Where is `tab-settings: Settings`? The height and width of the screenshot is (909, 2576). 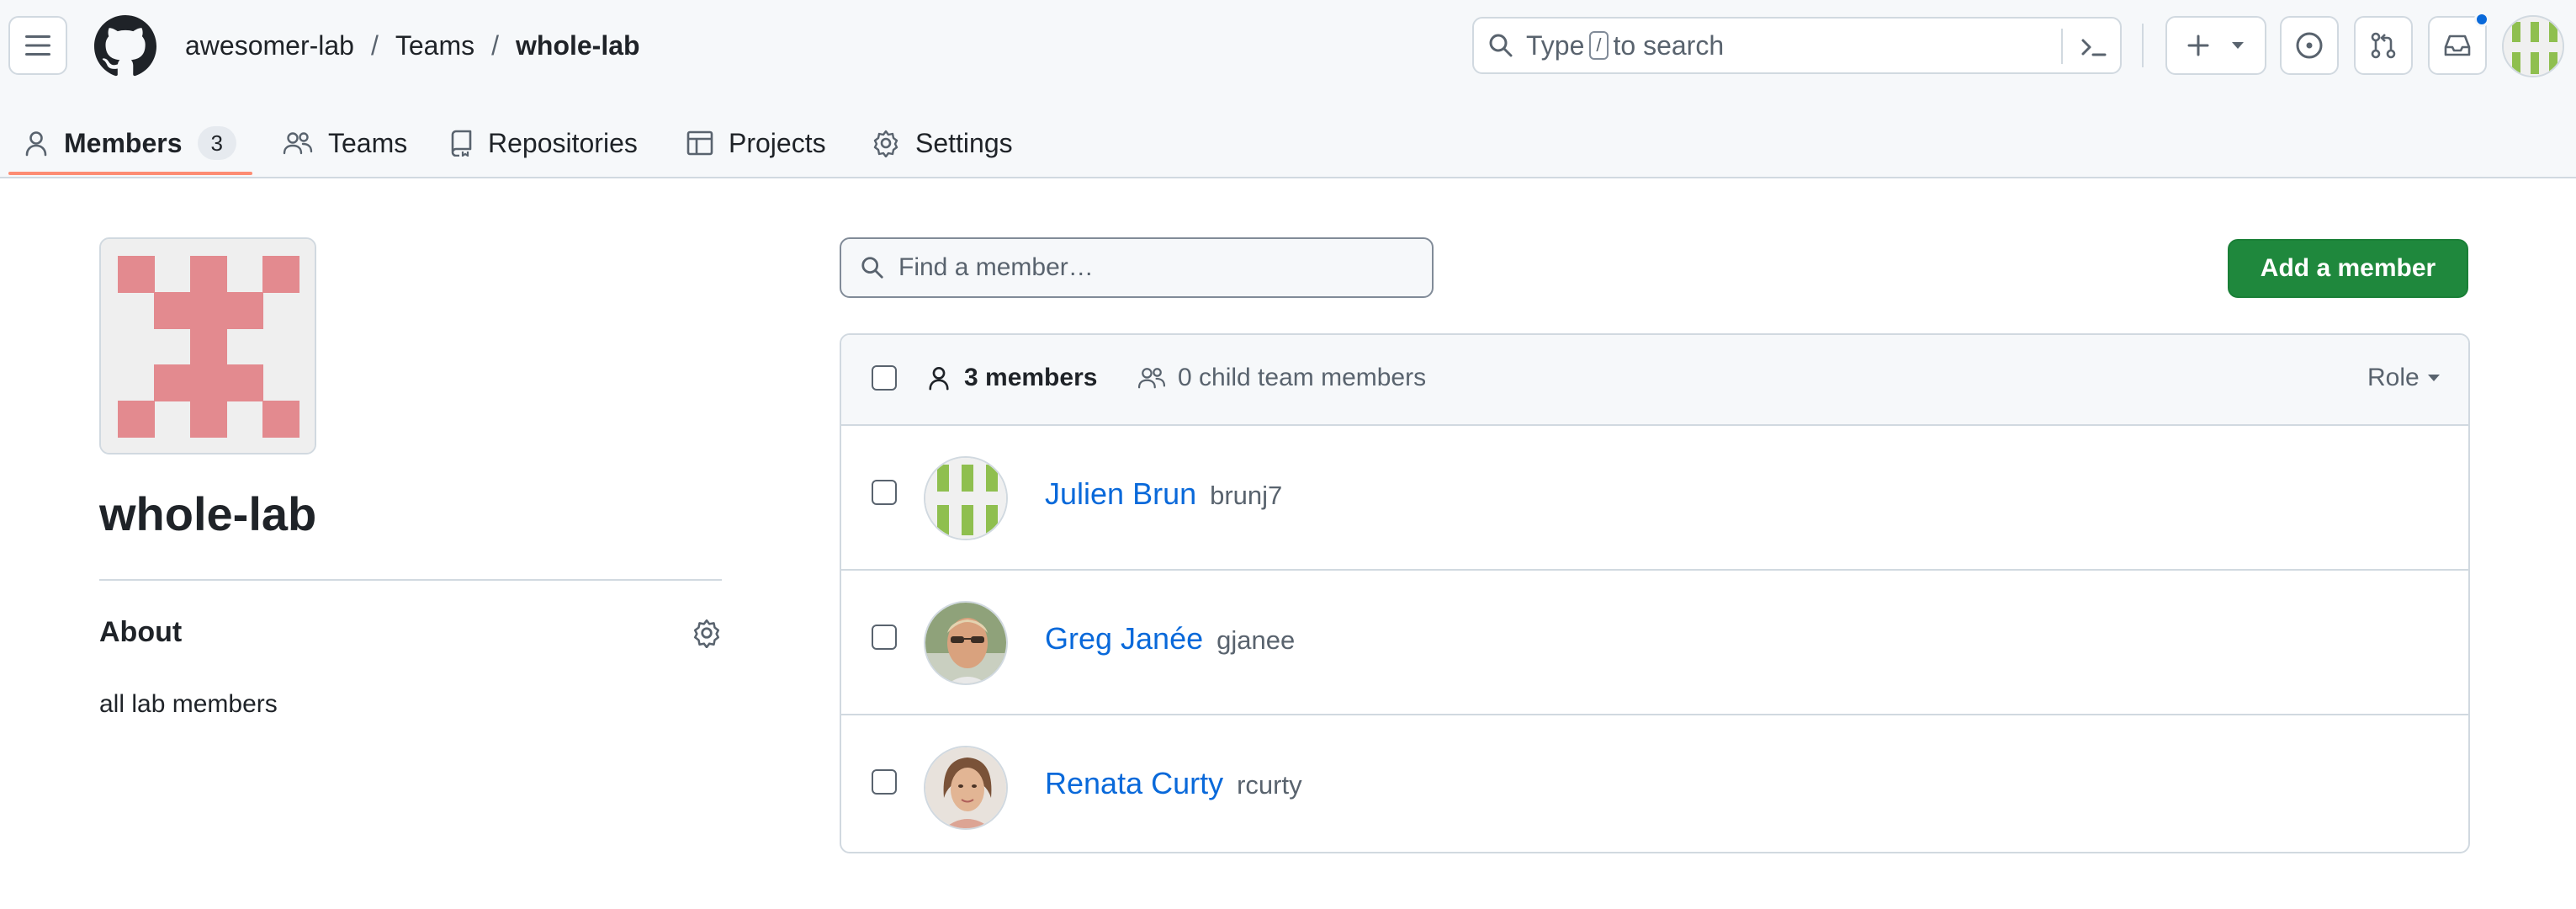
tab-settings: Settings is located at coordinates (942, 143).